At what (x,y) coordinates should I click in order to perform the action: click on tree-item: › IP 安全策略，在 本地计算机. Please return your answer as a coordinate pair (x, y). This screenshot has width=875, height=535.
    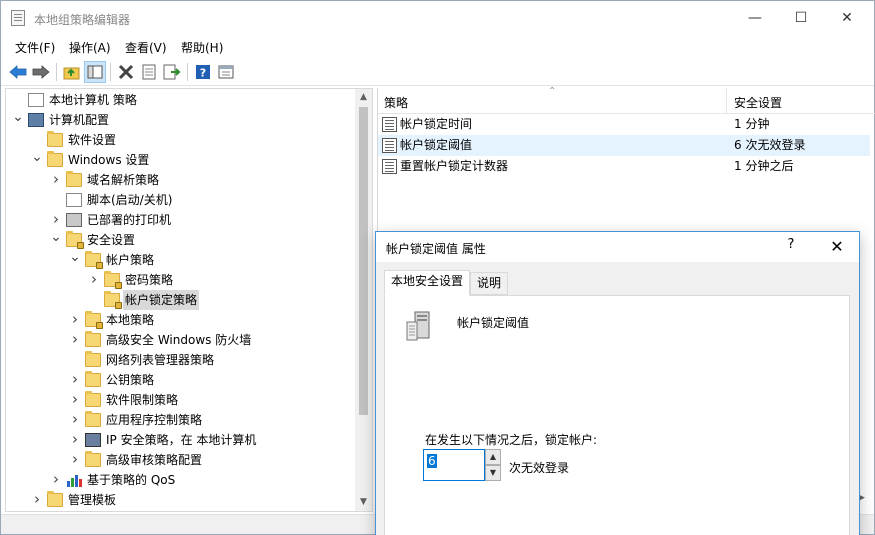
    Looking at the image, I should click on (176, 440).